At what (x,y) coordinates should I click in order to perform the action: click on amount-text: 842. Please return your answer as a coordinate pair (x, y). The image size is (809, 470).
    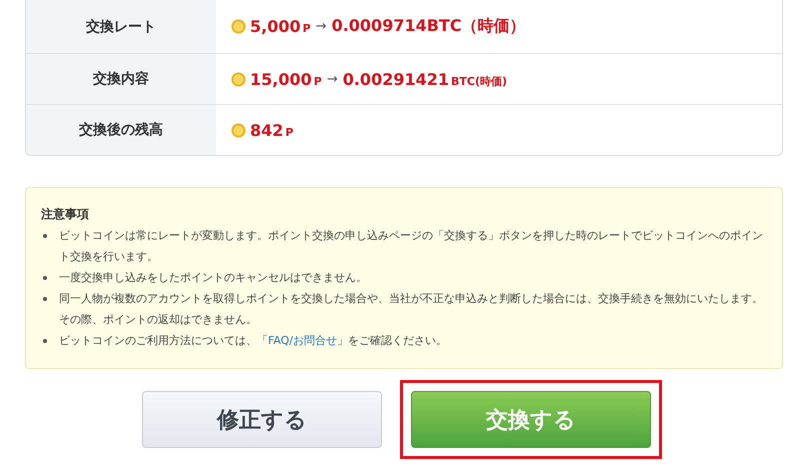
    Looking at the image, I should click on (267, 130).